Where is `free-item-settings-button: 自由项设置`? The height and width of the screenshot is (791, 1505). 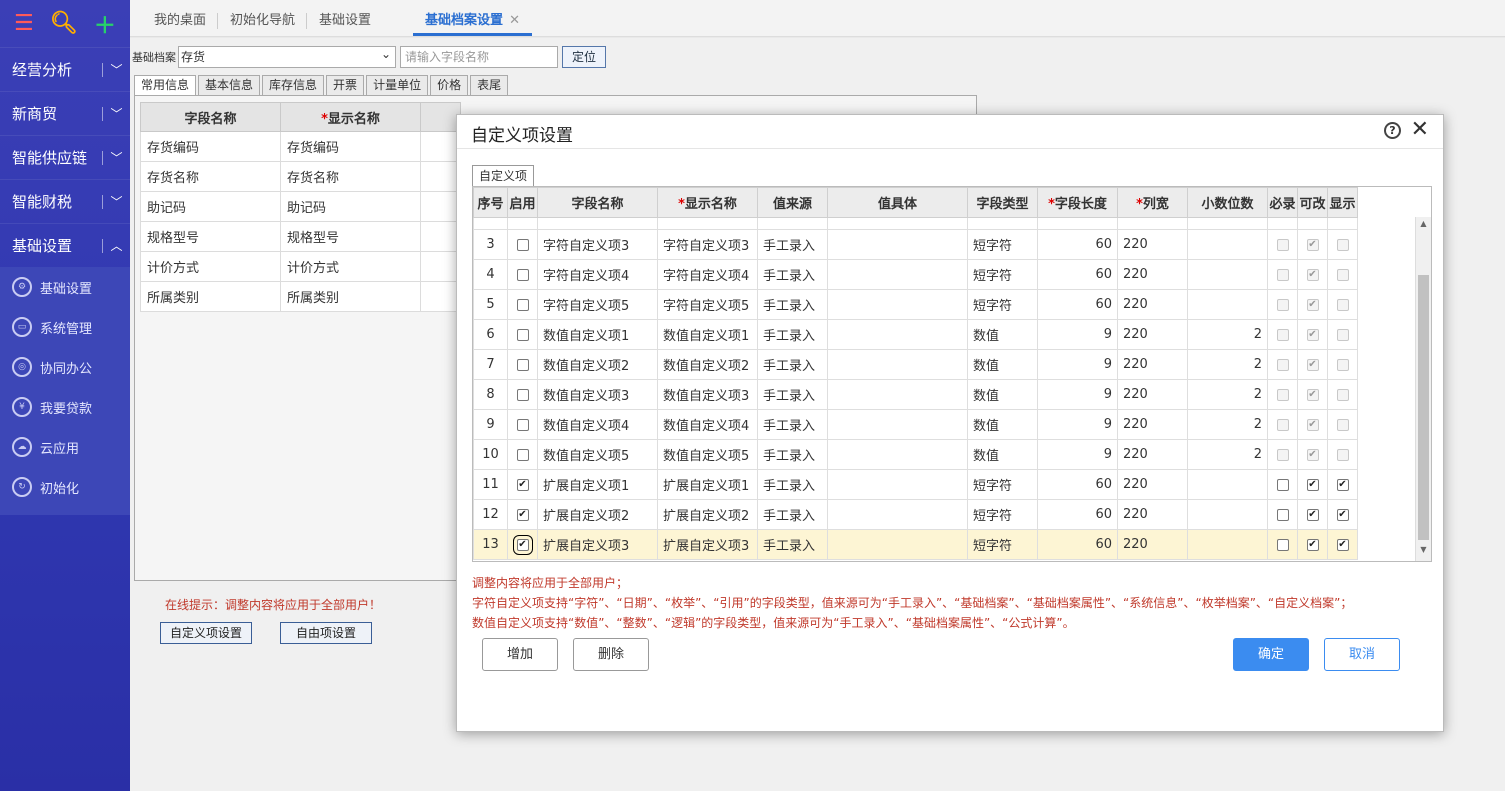
free-item-settings-button: 自由项设置 is located at coordinates (326, 633).